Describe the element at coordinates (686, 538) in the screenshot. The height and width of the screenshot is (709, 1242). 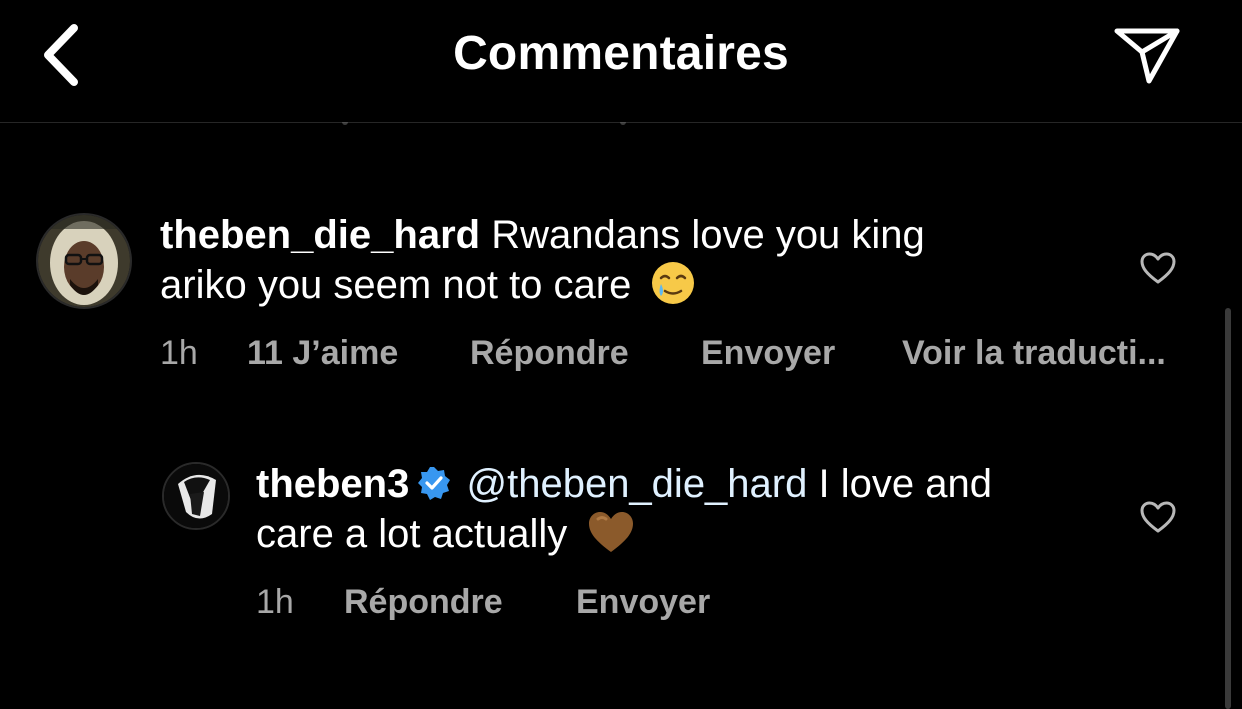
I see `reply-line-2: care a lot actually` at that location.